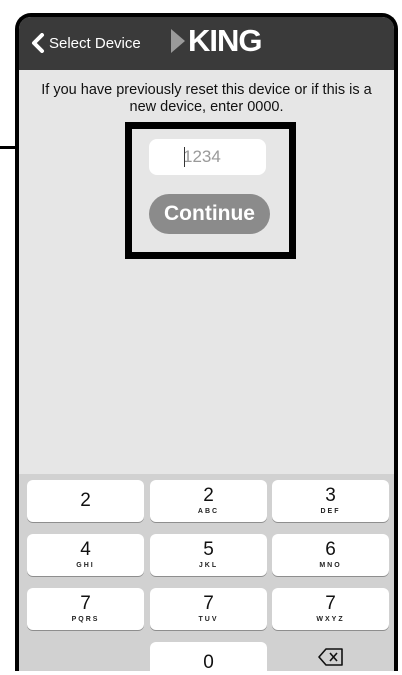 The image size is (402, 675). Describe the element at coordinates (38, 43) in the screenshot. I see `chevron-left-icon` at that location.